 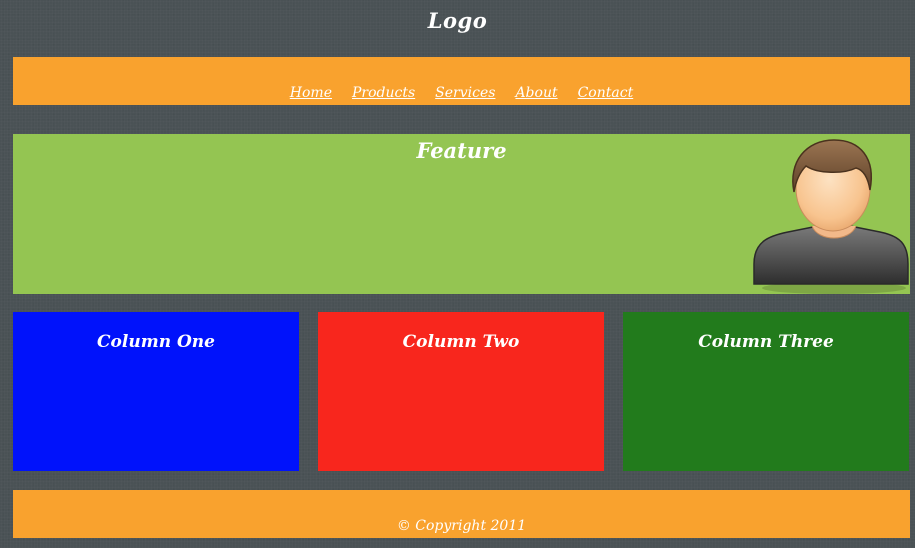 What do you see at coordinates (766, 342) in the screenshot?
I see `column-three-title: Column Three` at bounding box center [766, 342].